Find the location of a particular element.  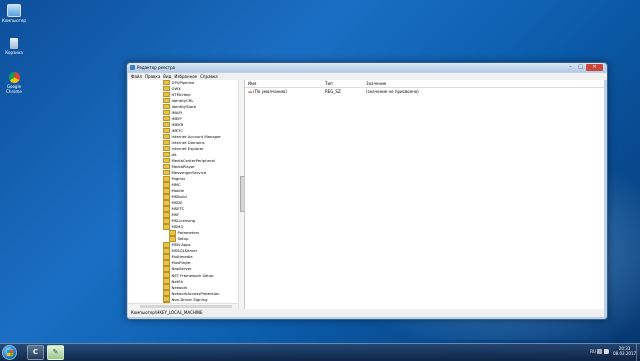

network-icon is located at coordinates (599, 351).